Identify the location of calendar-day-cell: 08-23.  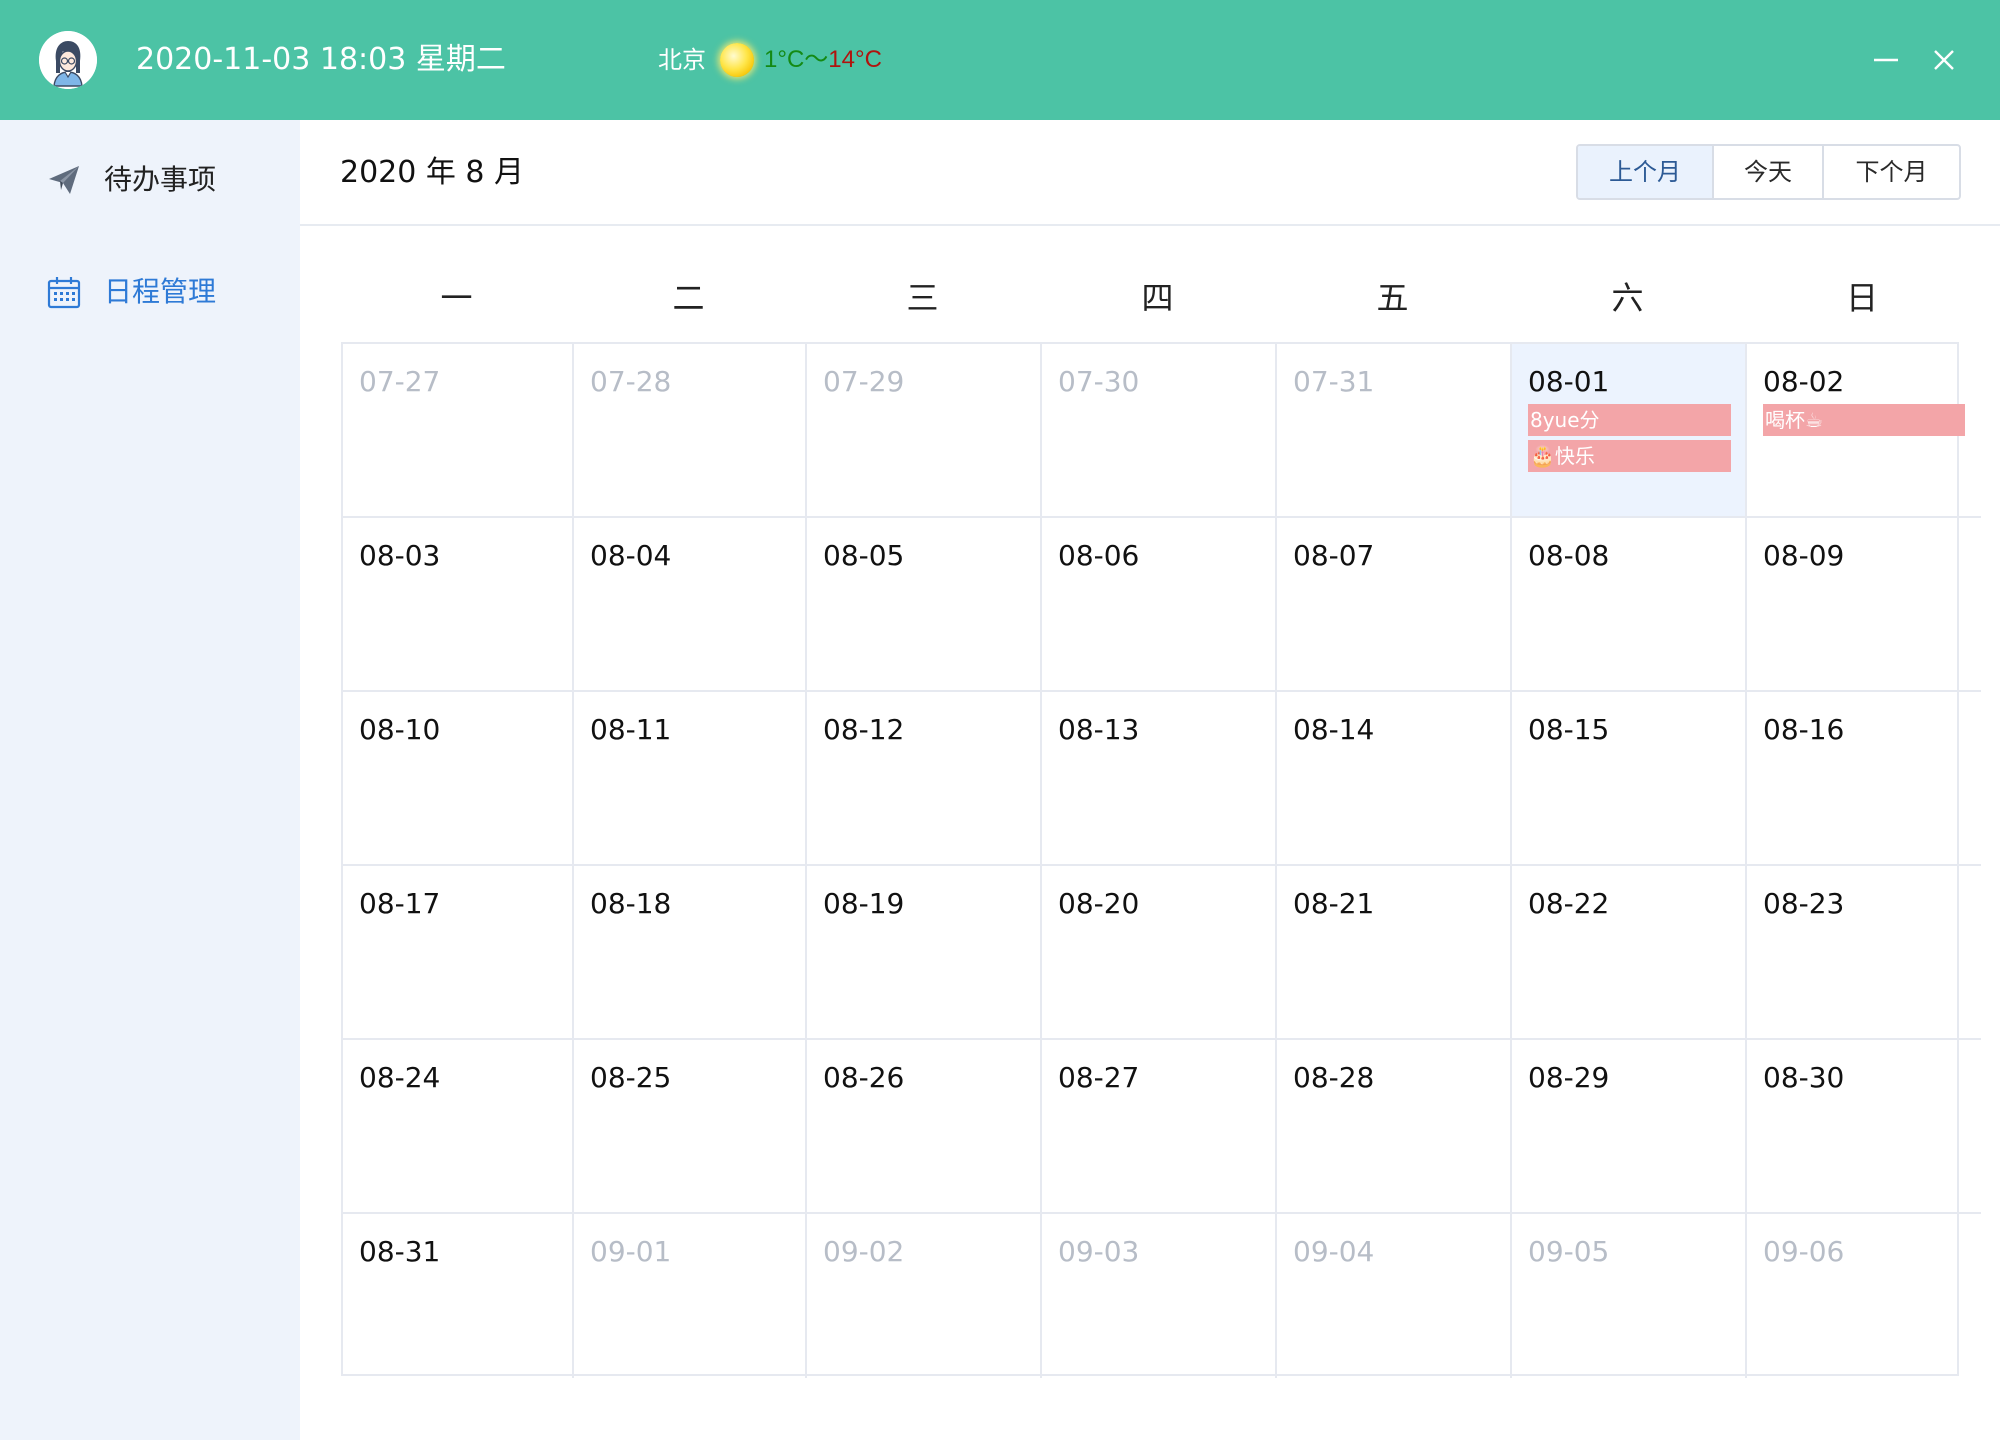
(1864, 953).